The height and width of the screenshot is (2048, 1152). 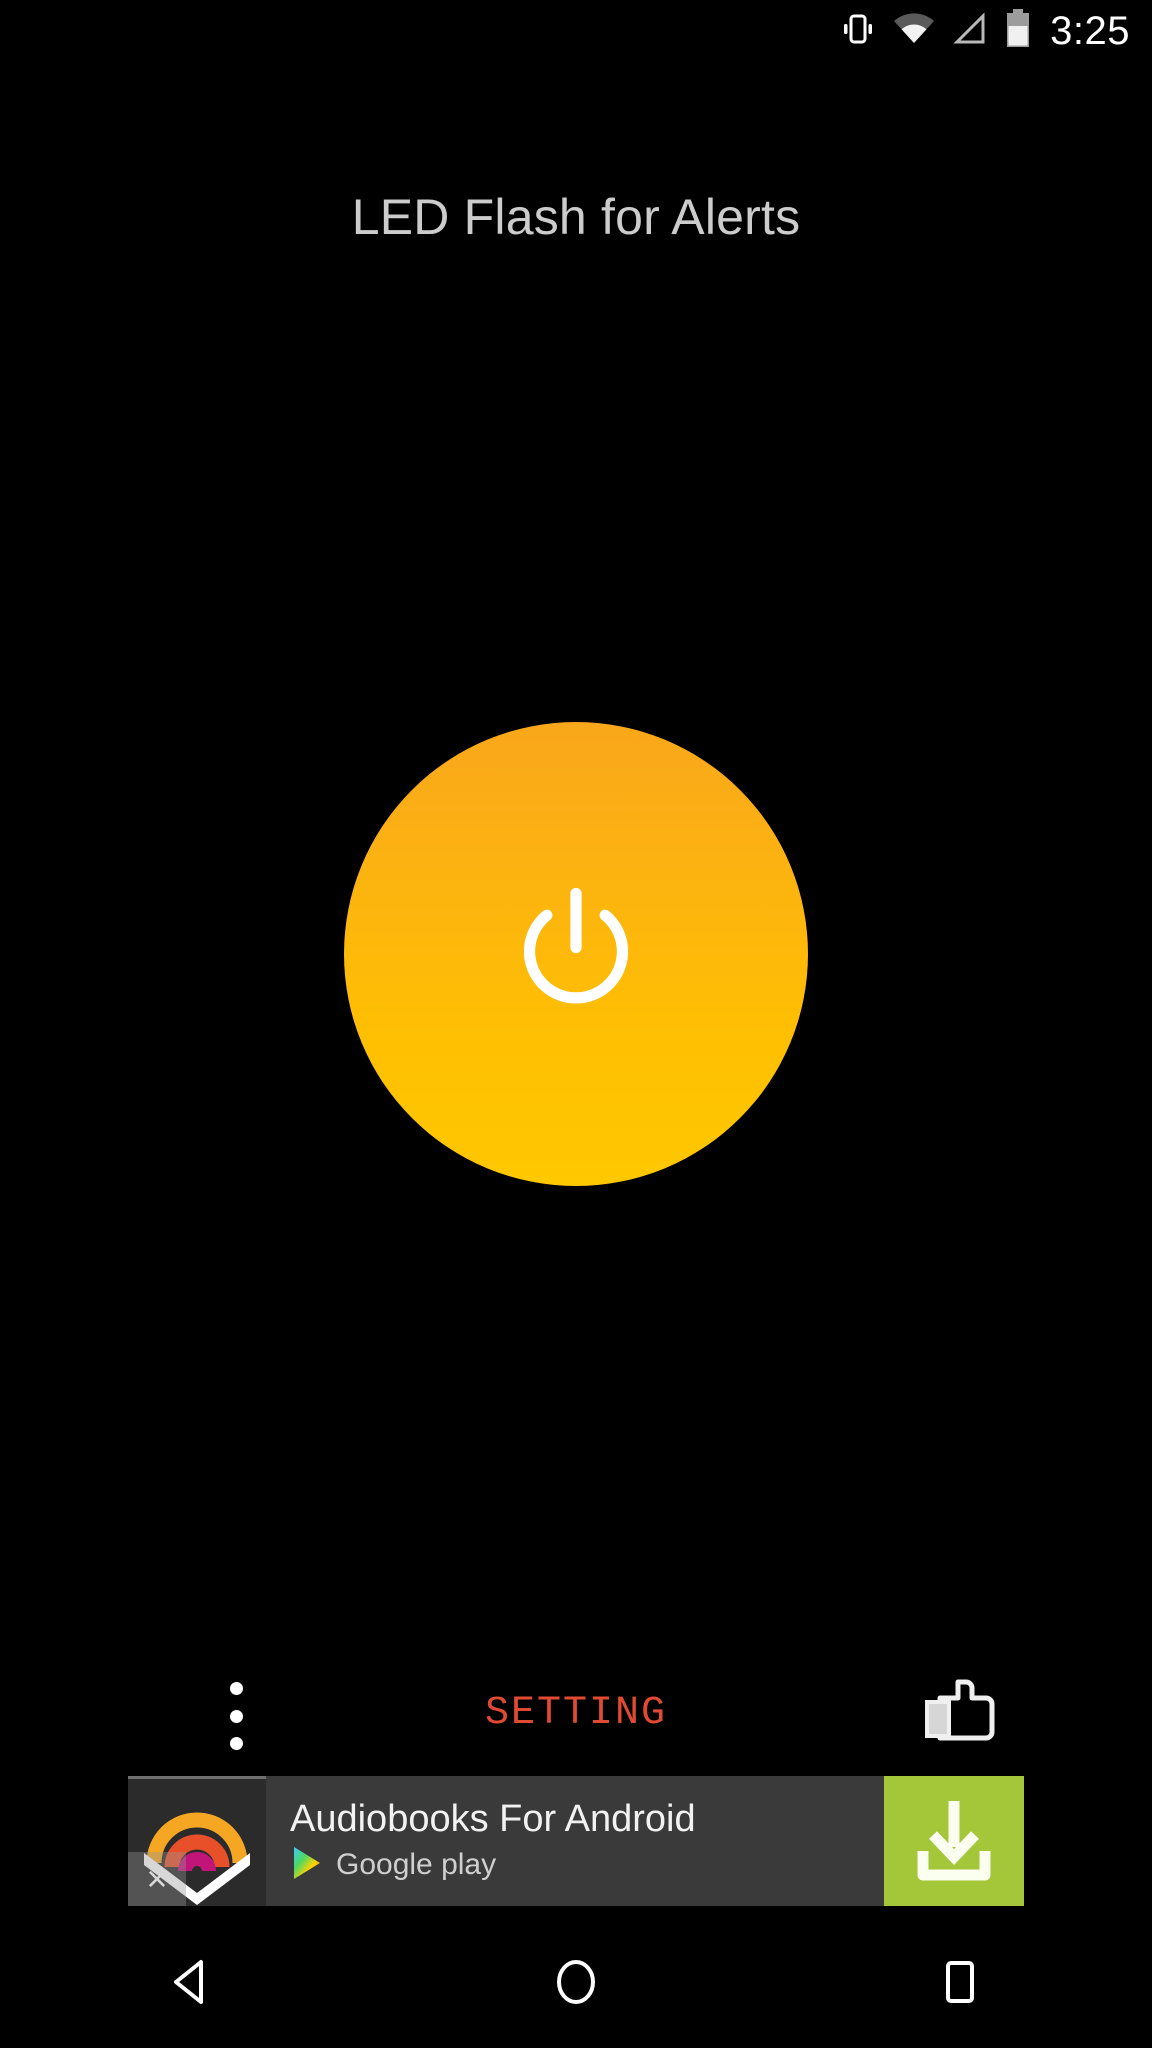 I want to click on bottom-control-row: SETTING, so click(x=576, y=1714).